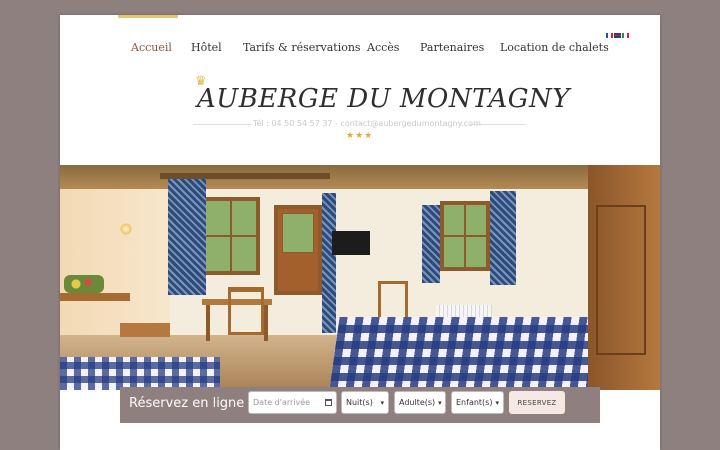 The width and height of the screenshot is (720, 450). Describe the element at coordinates (537, 402) in the screenshot. I see `reserve-button: RESERVEZ` at that location.